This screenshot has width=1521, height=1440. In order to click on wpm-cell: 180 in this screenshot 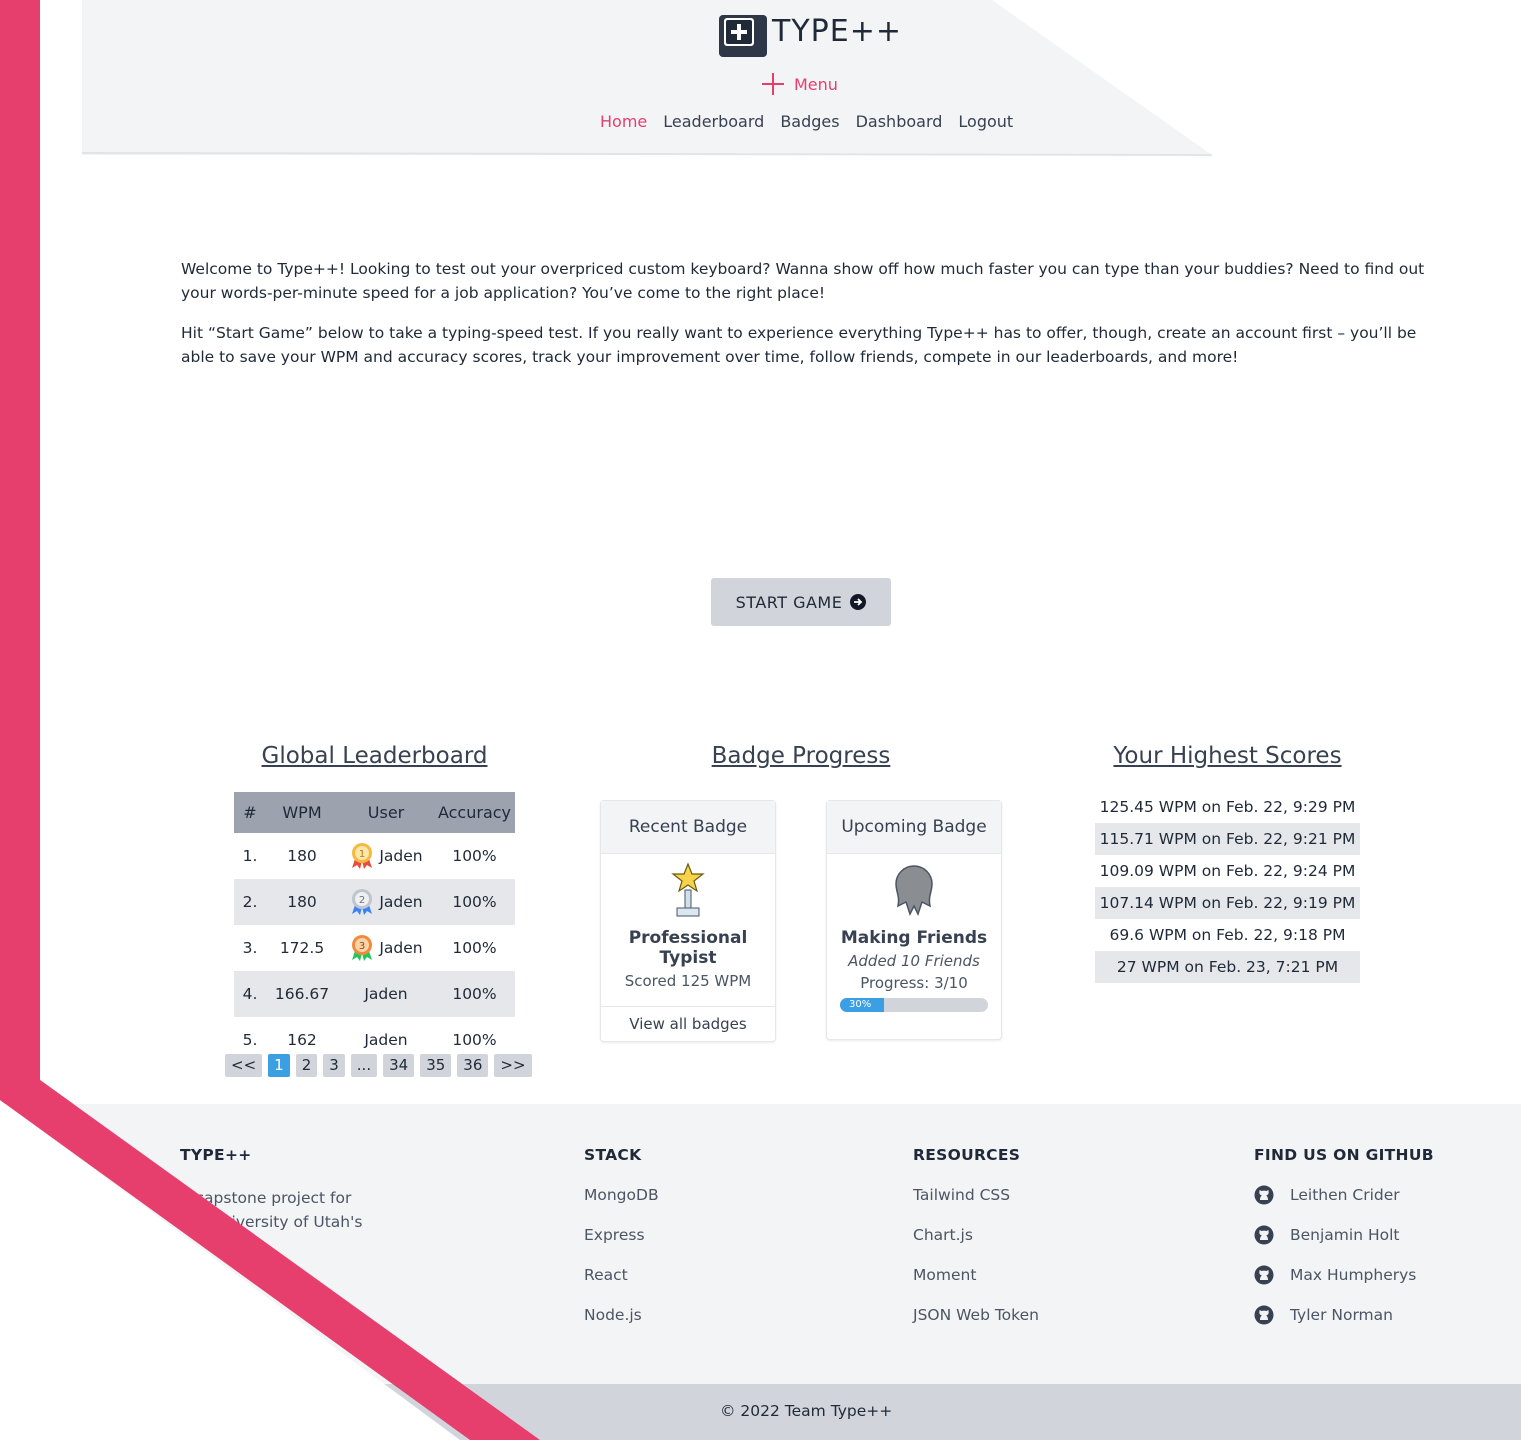, I will do `click(302, 856)`.